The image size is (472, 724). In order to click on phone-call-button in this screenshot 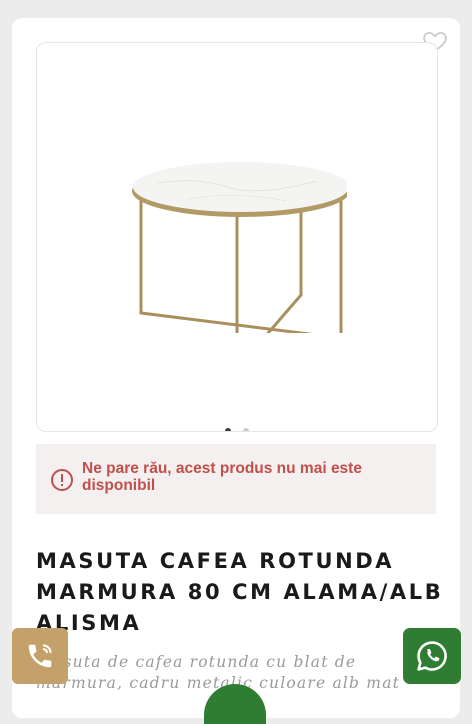, I will do `click(40, 656)`.